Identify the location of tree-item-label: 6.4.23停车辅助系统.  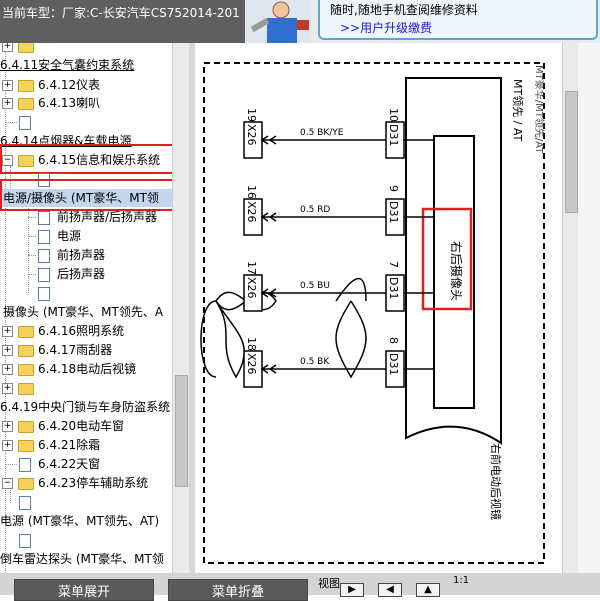
(93, 483).